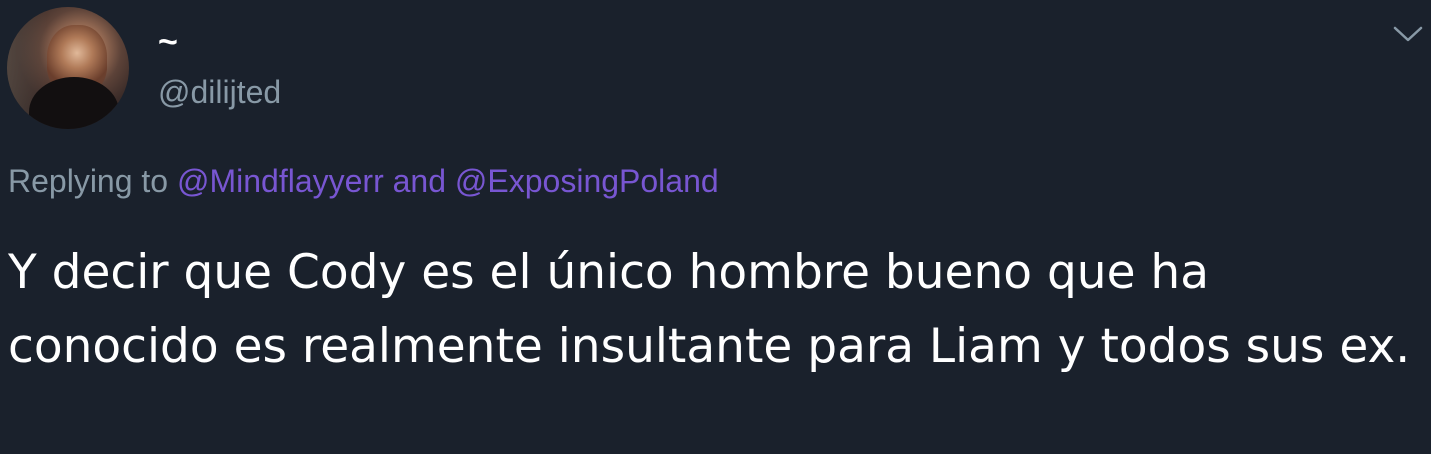  Describe the element at coordinates (419, 181) in the screenshot. I see `mention-conjunction: and` at that location.